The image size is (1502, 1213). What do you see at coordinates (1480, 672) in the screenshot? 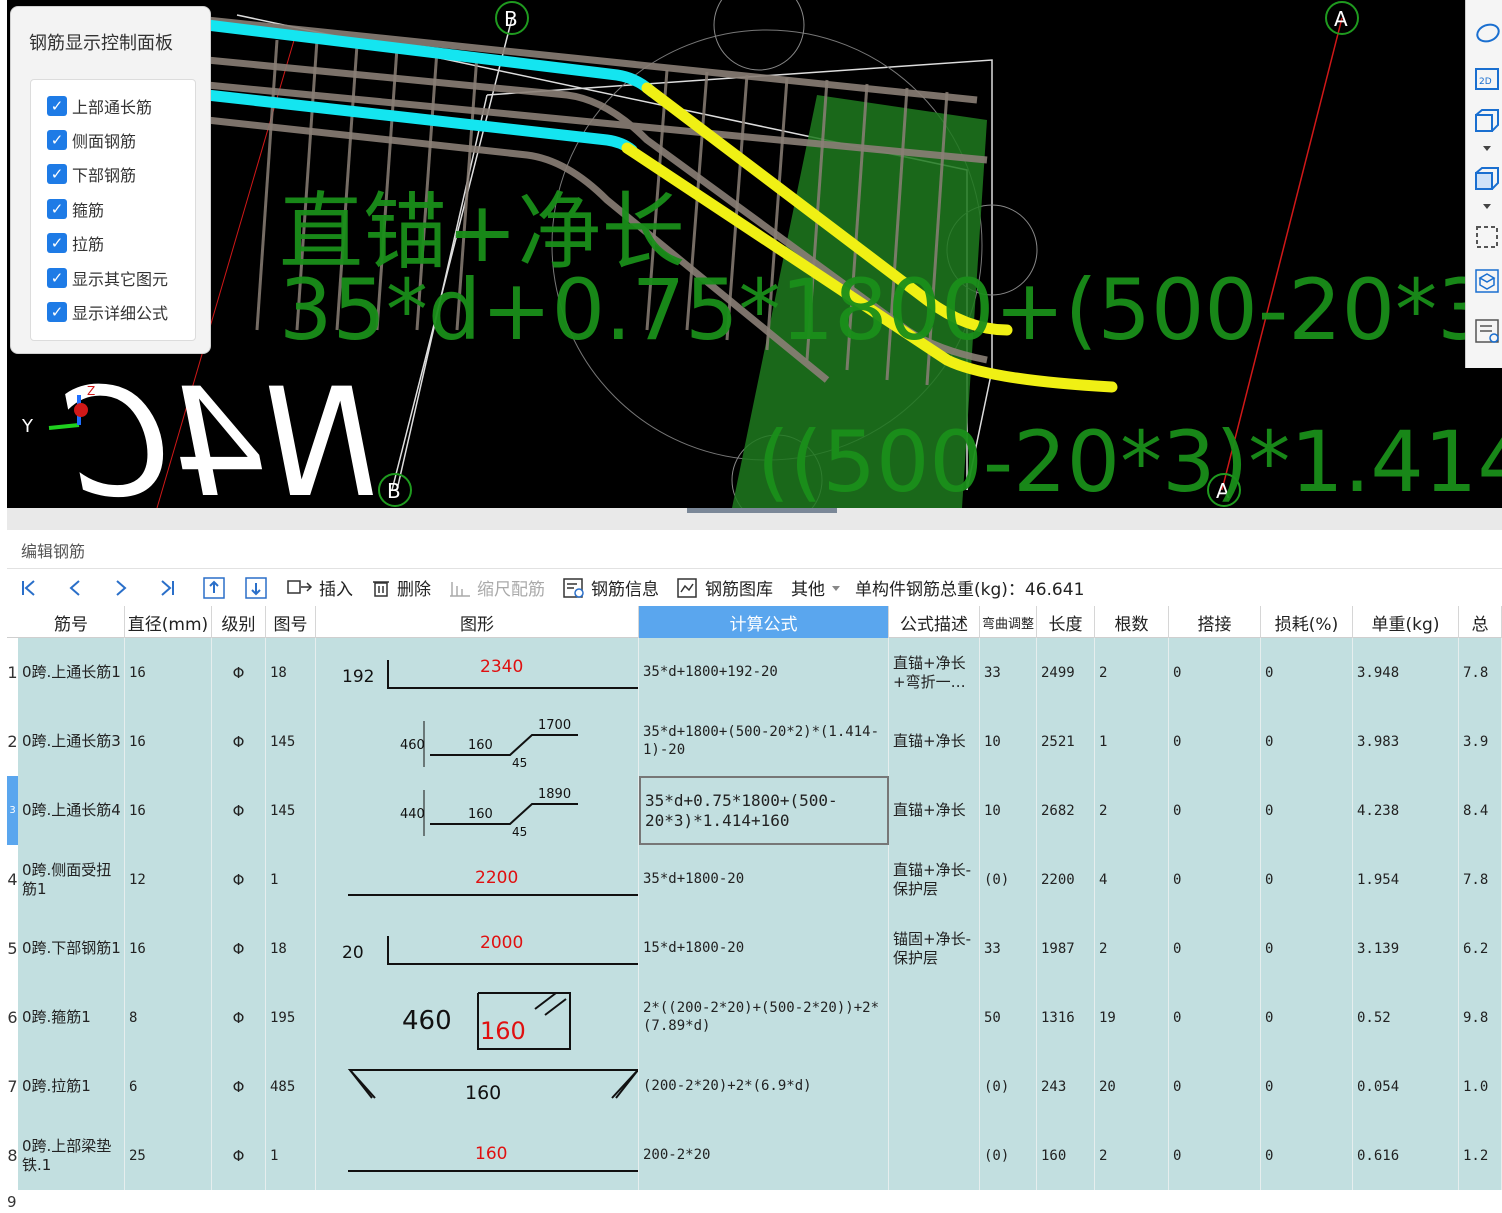
I see `cell-total-weight: 7.8` at bounding box center [1480, 672].